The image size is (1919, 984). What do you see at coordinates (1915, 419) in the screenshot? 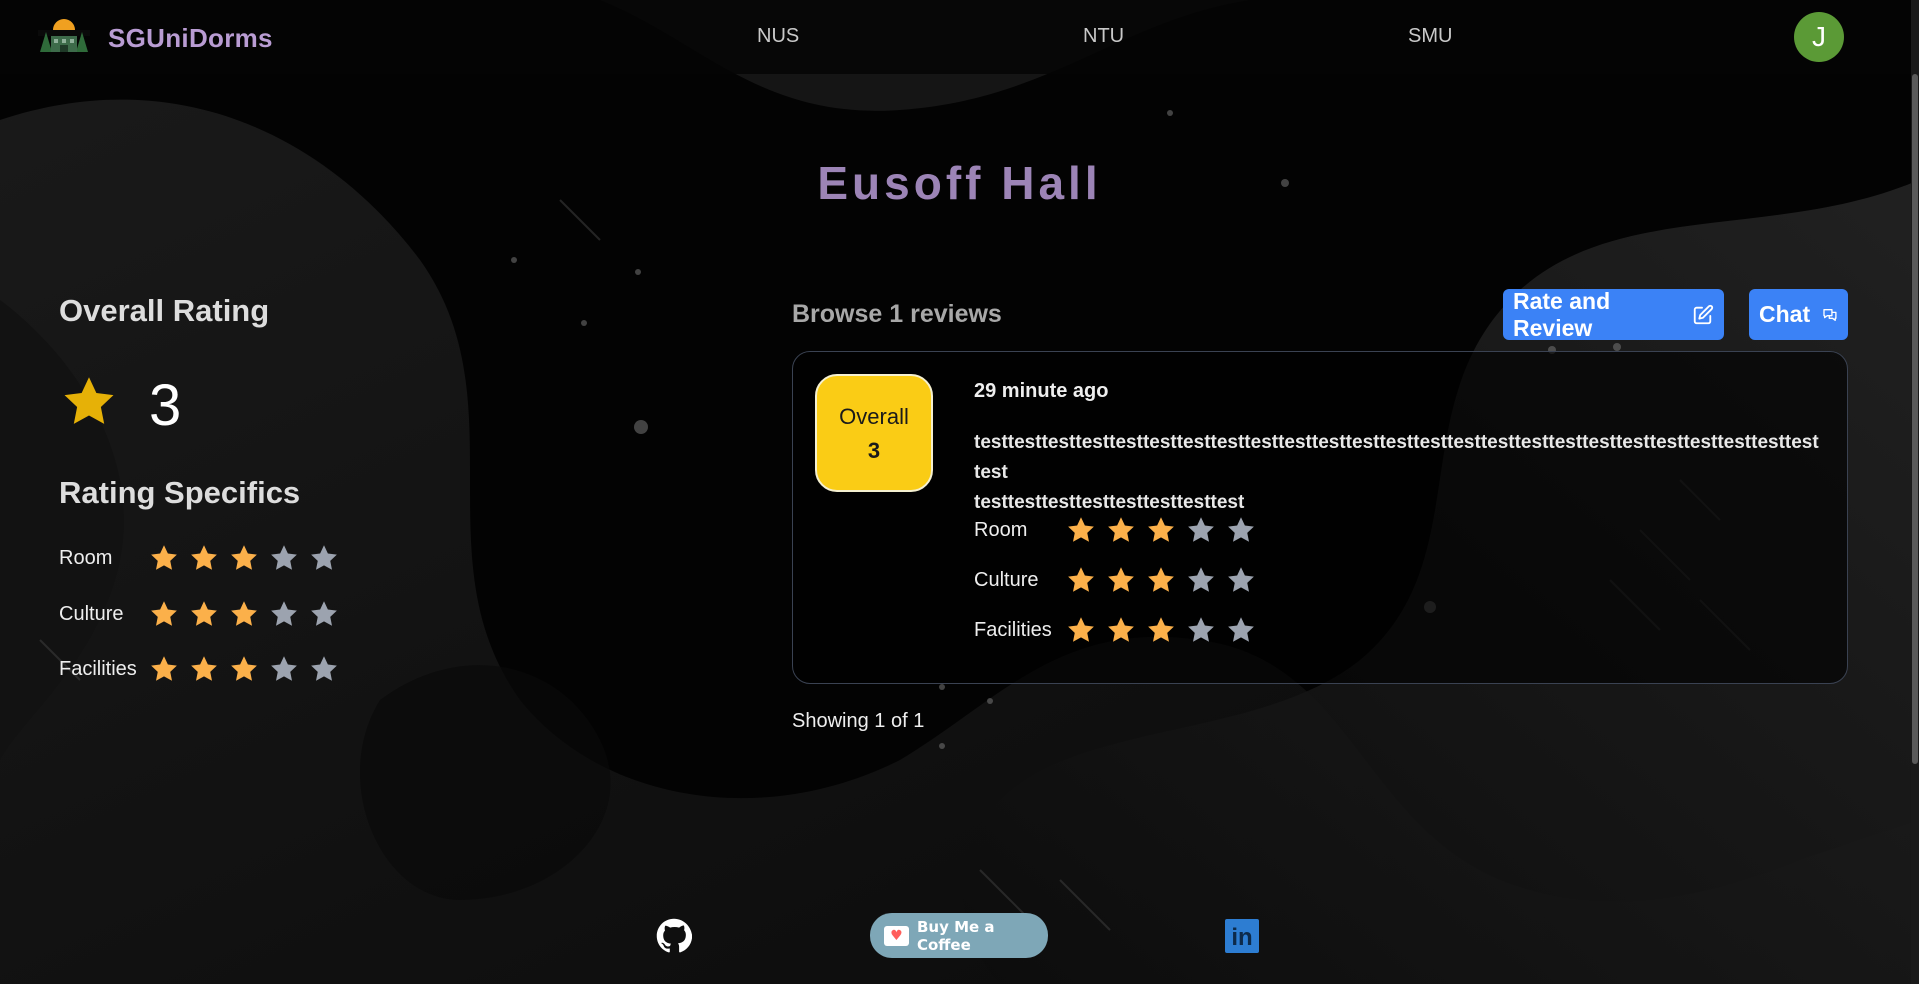
I see `scrollbar-thumb` at bounding box center [1915, 419].